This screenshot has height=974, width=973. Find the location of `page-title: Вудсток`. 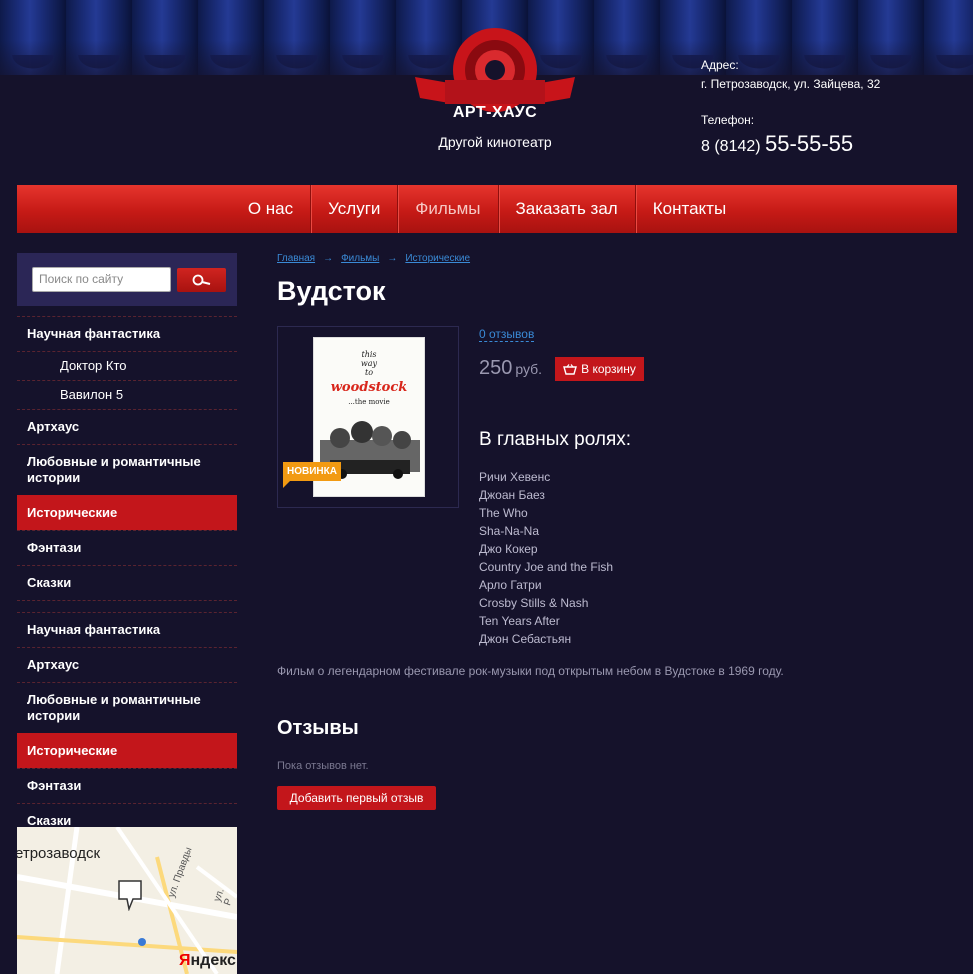

page-title: Вудсток is located at coordinates (331, 291).